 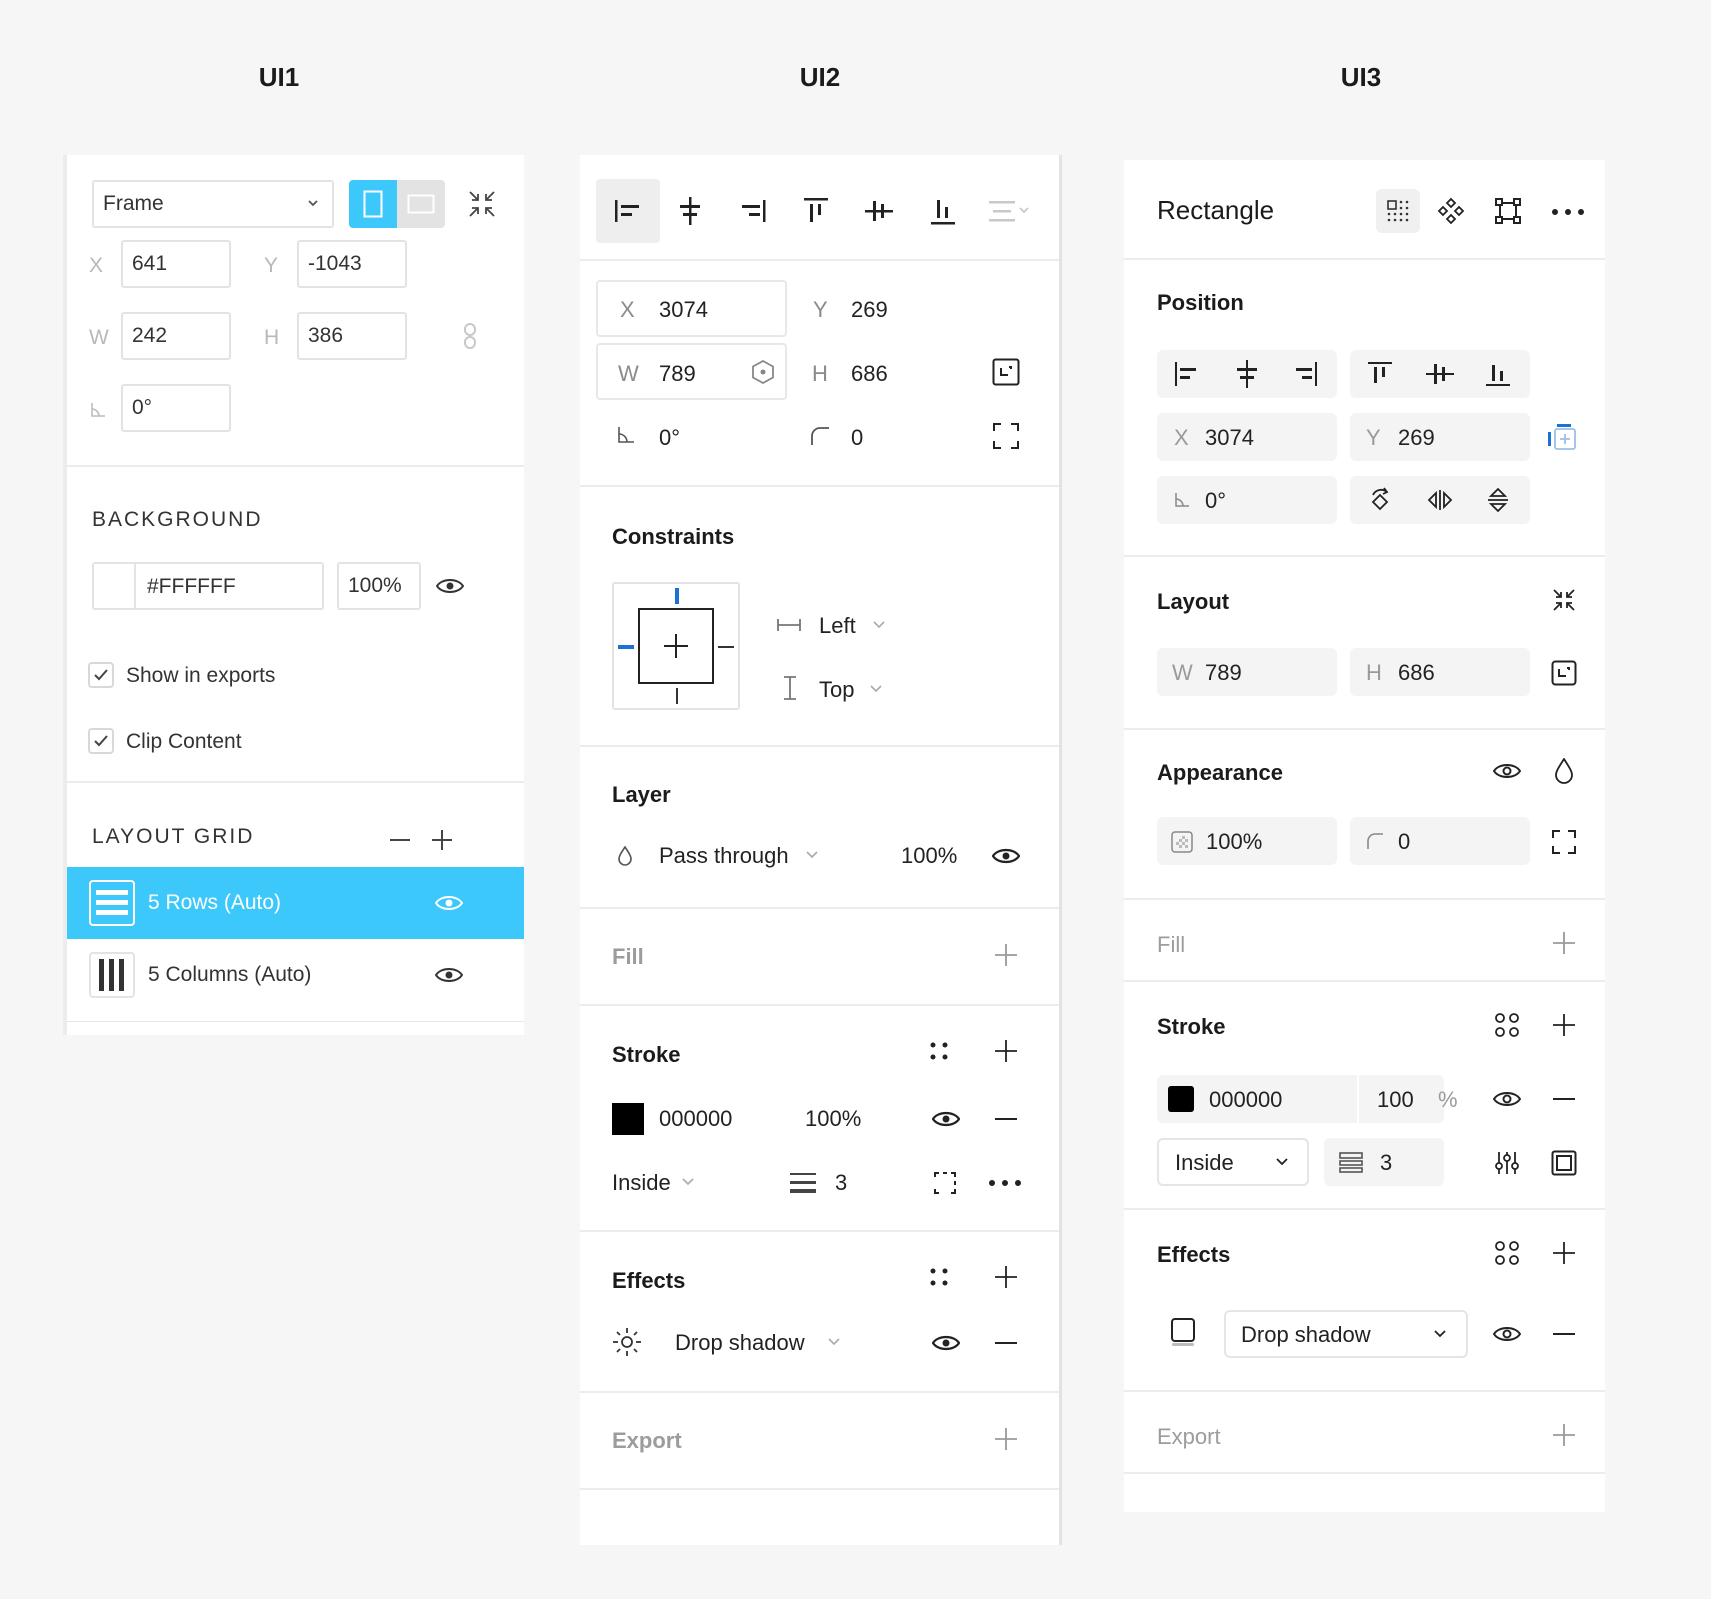 I want to click on h-input: 386, so click(x=352, y=336).